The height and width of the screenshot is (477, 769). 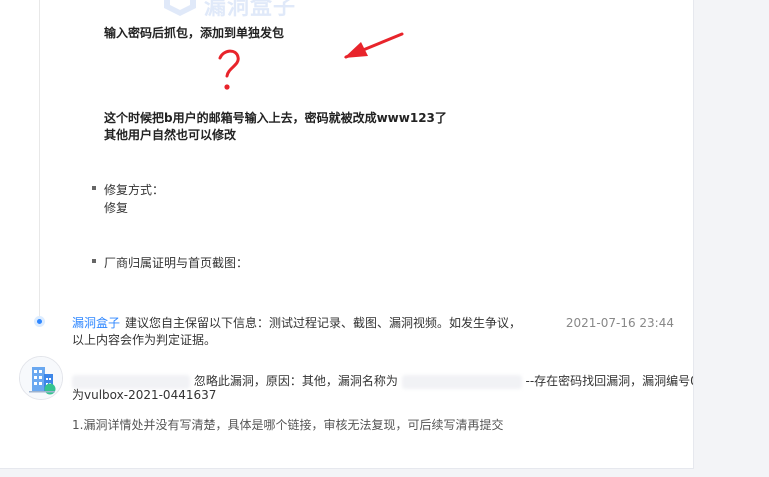 What do you see at coordinates (374, 45) in the screenshot?
I see `annotation-arrow-shaft` at bounding box center [374, 45].